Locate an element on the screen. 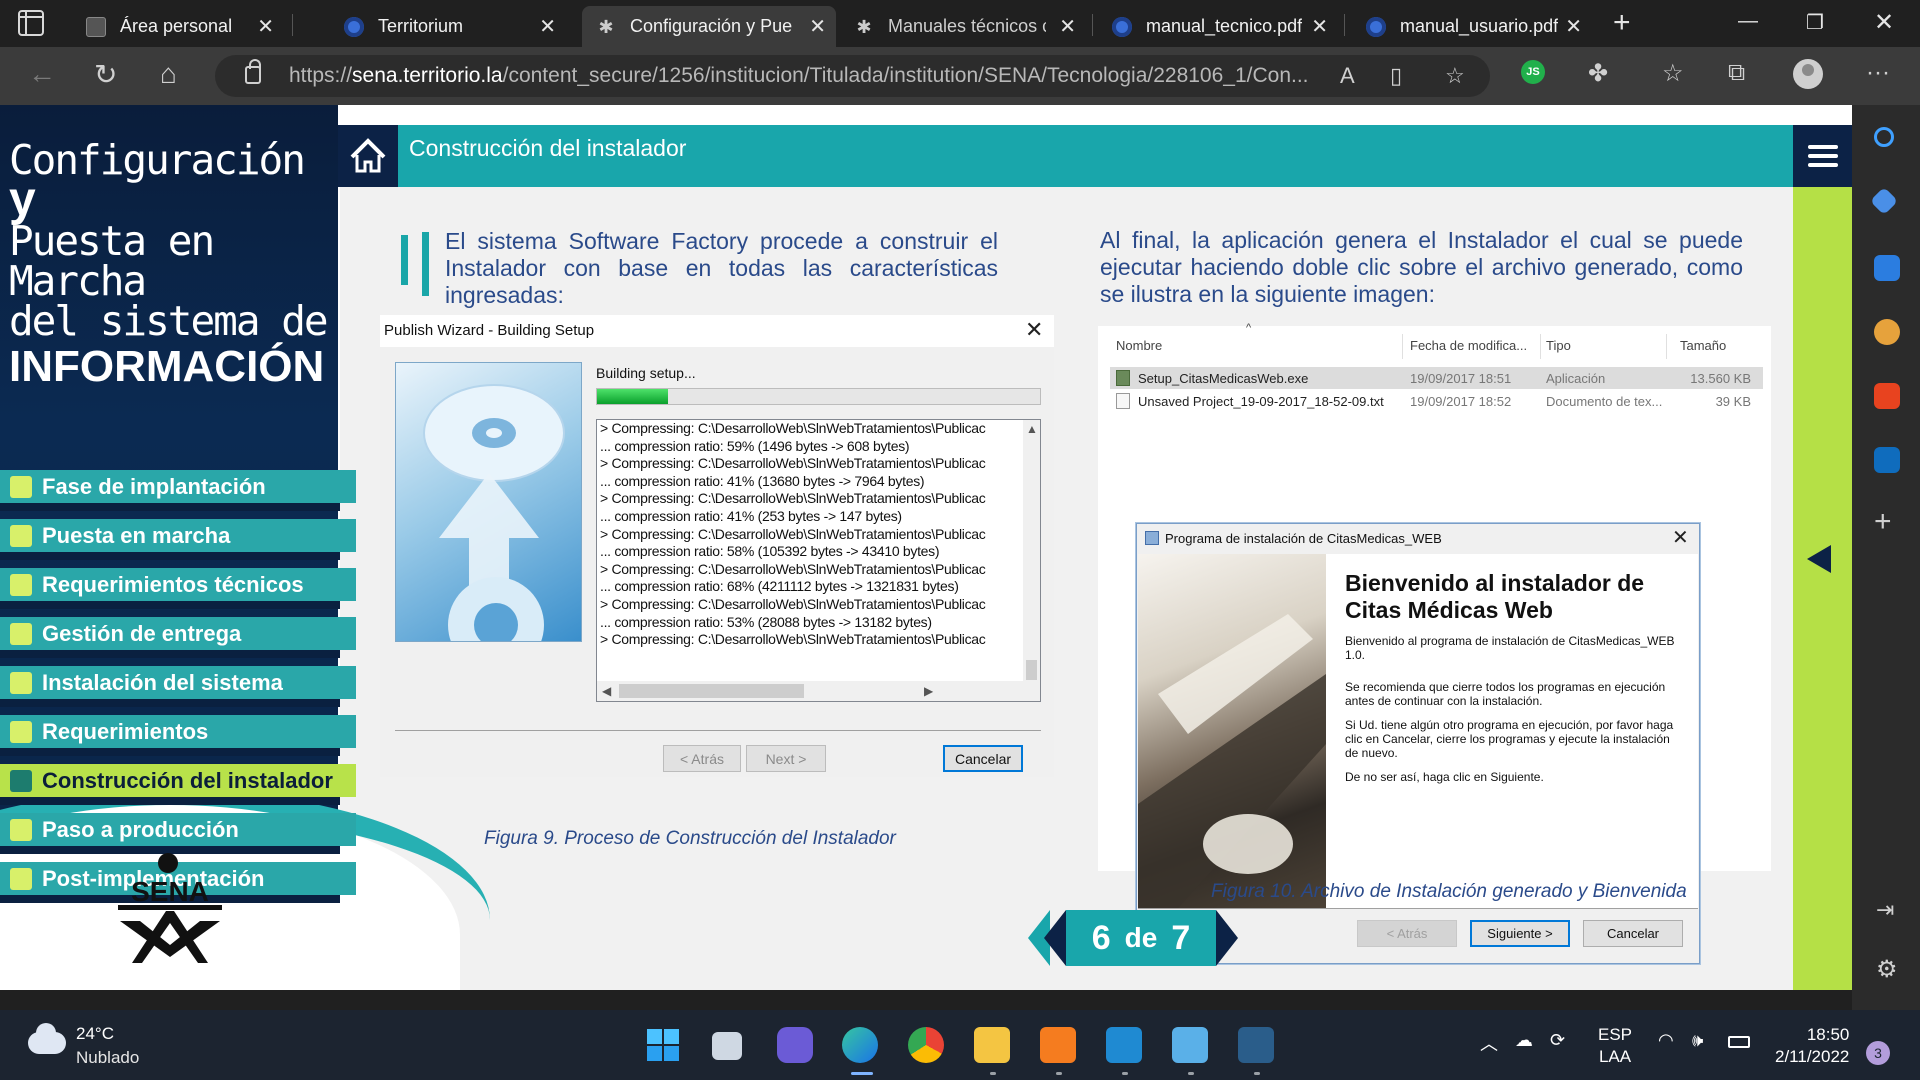 This screenshot has height=1080, width=1920. workspaces-icon is located at coordinates (31, 23).